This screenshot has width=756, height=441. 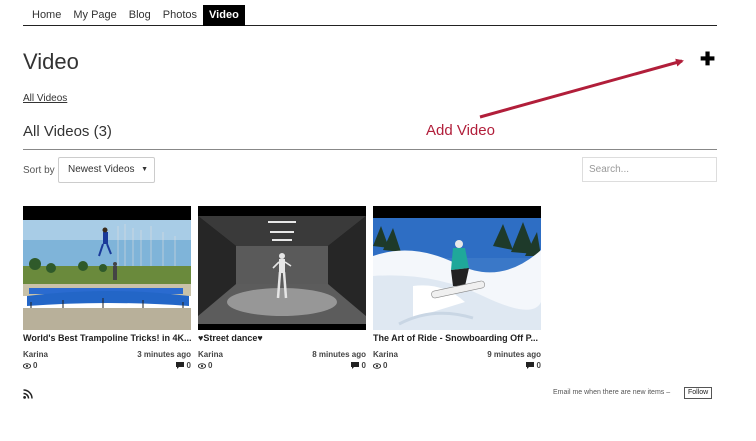 I want to click on section-title: All Videos (3), so click(x=67, y=131).